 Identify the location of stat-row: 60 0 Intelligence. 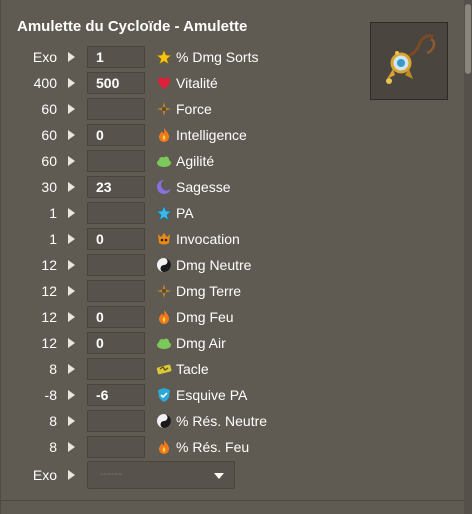
(151, 135).